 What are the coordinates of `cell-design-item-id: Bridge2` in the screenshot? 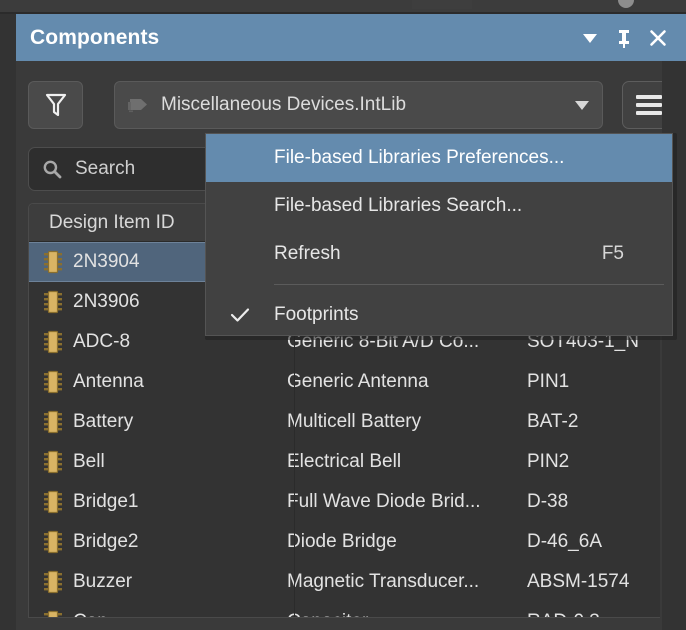 It's located at (155, 542).